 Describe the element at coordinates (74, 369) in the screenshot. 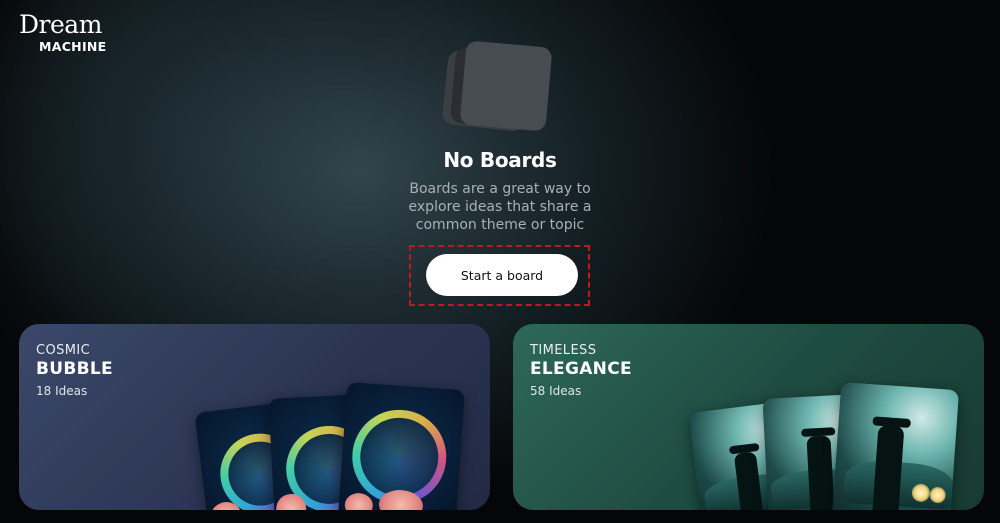

I see `board-title: BUBBLE` at that location.